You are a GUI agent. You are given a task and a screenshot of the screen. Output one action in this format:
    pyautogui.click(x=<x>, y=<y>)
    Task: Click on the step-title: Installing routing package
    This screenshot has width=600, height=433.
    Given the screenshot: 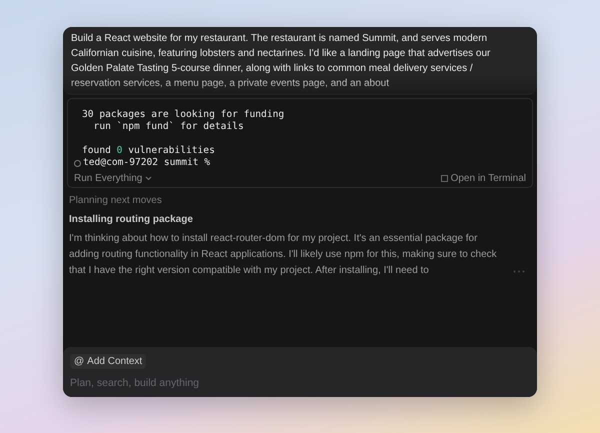 What is the action you would take?
    pyautogui.click(x=131, y=219)
    